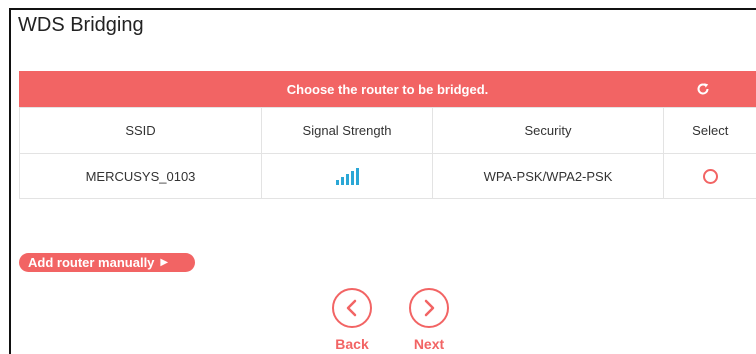 This screenshot has height=354, width=756. Describe the element at coordinates (91, 262) in the screenshot. I see `add-router-label: Add router manually` at that location.